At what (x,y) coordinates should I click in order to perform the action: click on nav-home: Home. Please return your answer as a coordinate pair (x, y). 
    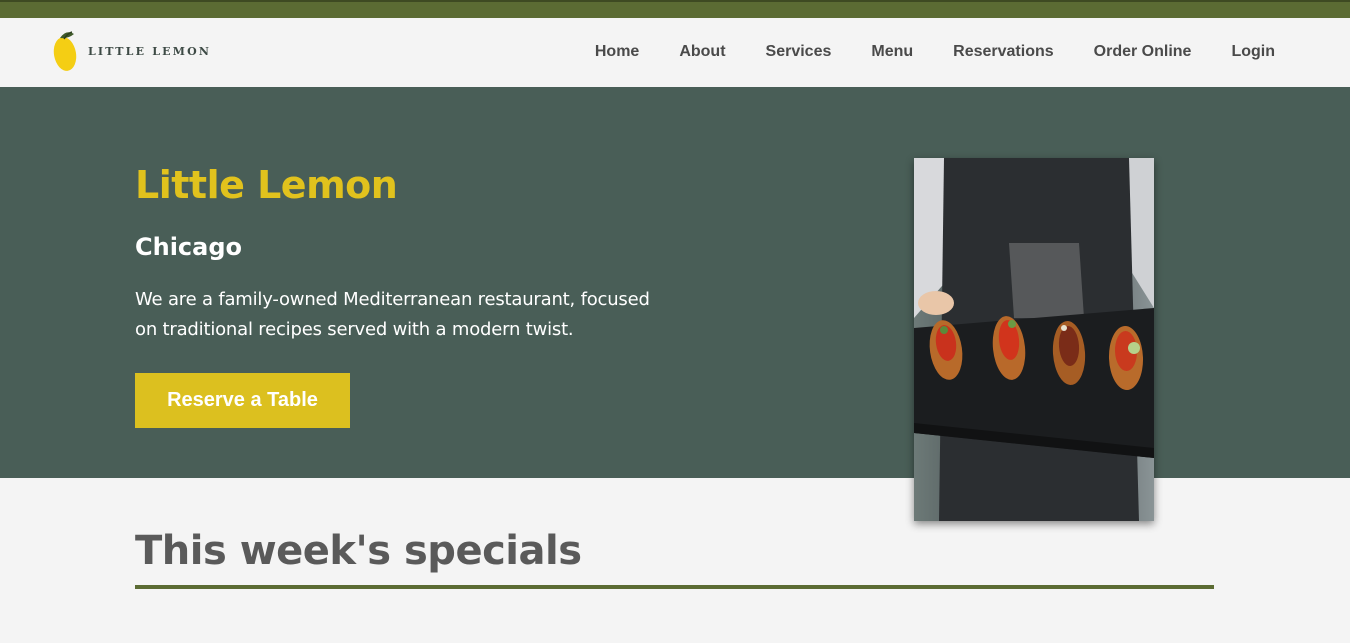
    Looking at the image, I should click on (617, 52).